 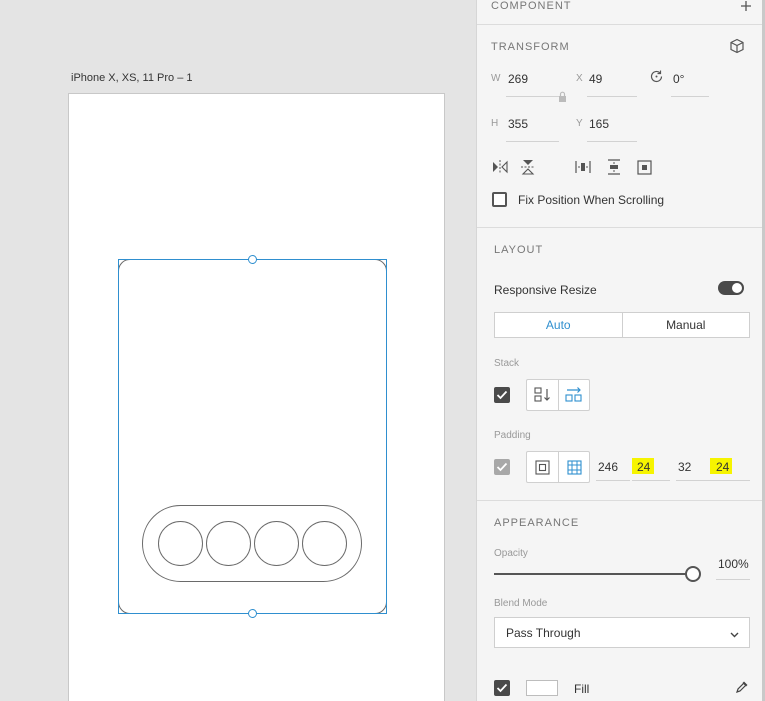 I want to click on width-underline, so click(x=532, y=96).